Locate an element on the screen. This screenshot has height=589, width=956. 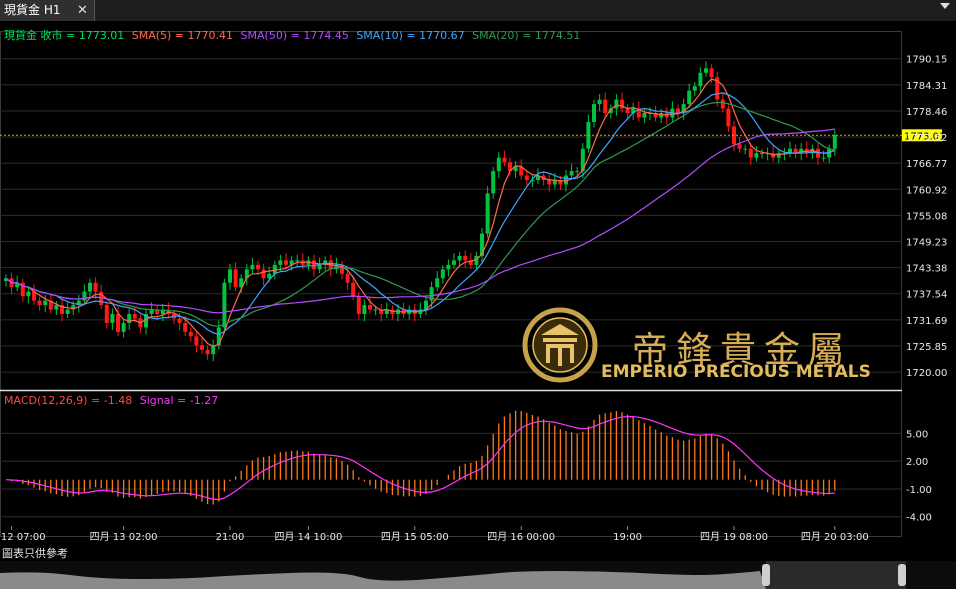
macd-tick-label: 2.00 is located at coordinates (917, 462).